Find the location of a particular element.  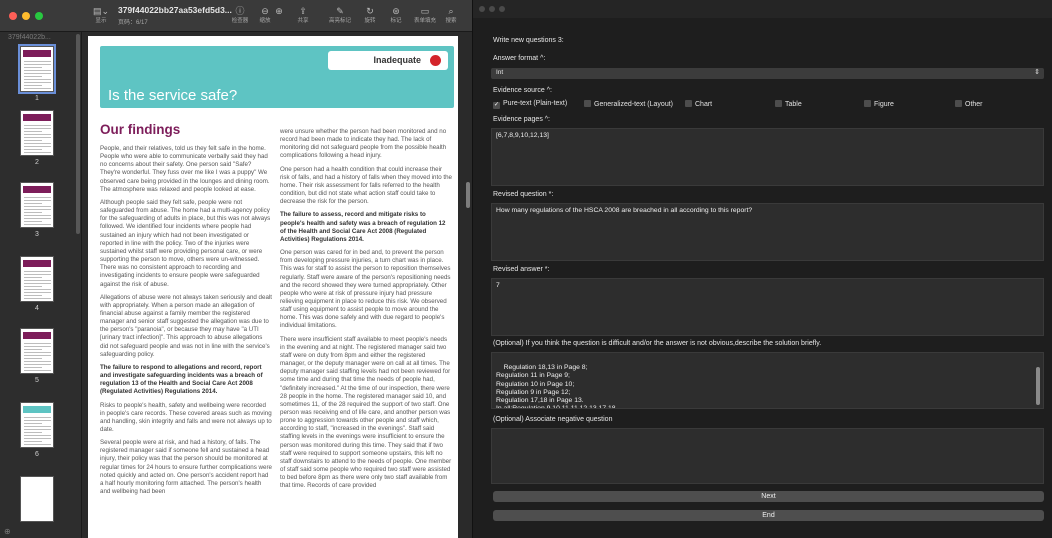

end-button: End is located at coordinates (768, 515).